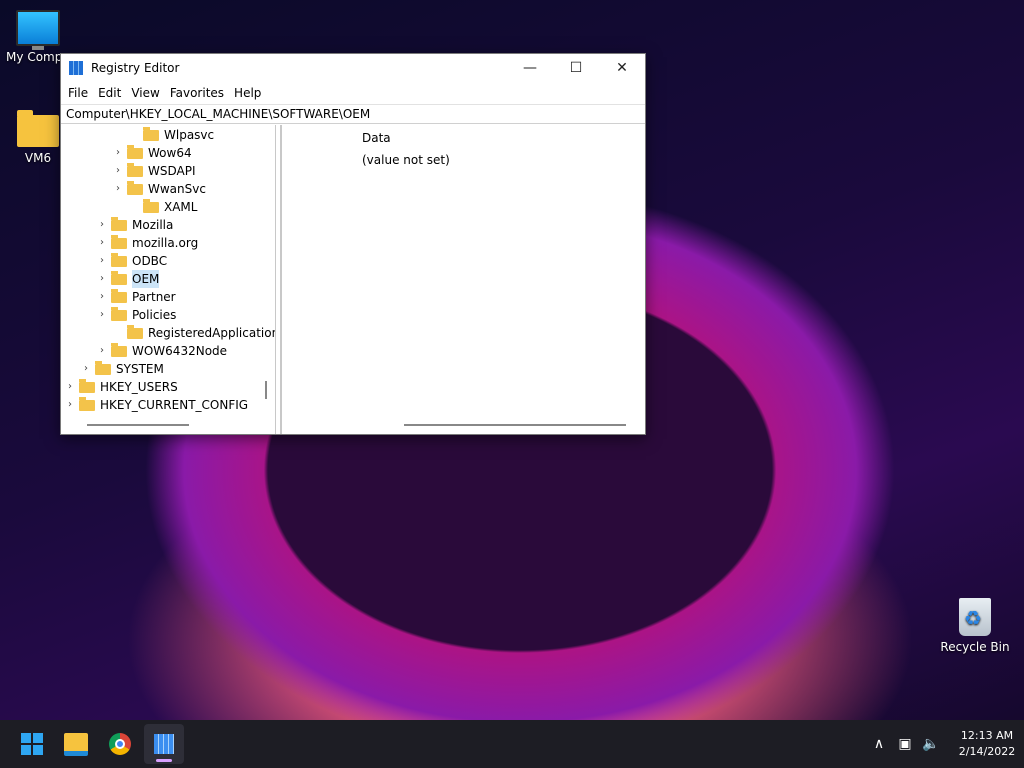  Describe the element at coordinates (353, 93) in the screenshot. I see `menu-bar: File Edit View Favorites Help` at that location.